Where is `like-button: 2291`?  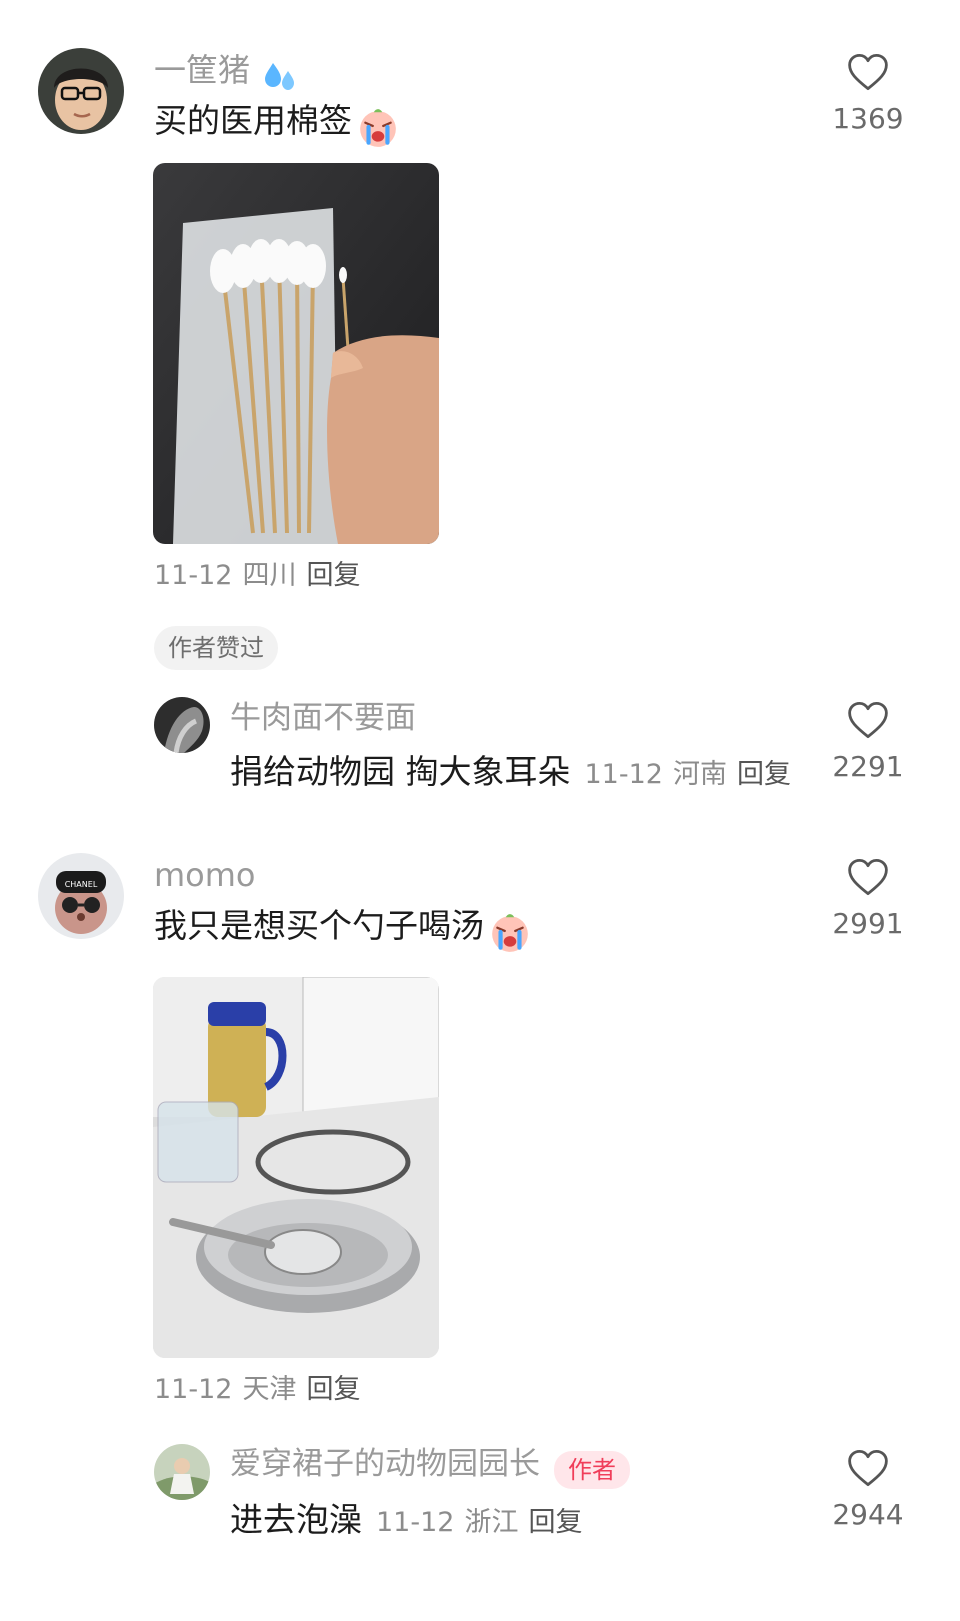 like-button: 2291 is located at coordinates (868, 742).